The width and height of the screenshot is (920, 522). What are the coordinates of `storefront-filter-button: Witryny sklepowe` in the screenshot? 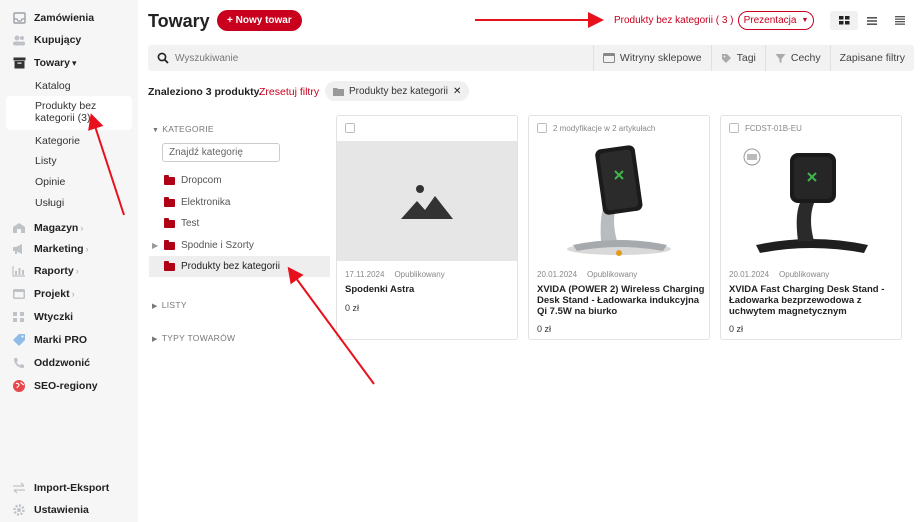 It's located at (651, 58).